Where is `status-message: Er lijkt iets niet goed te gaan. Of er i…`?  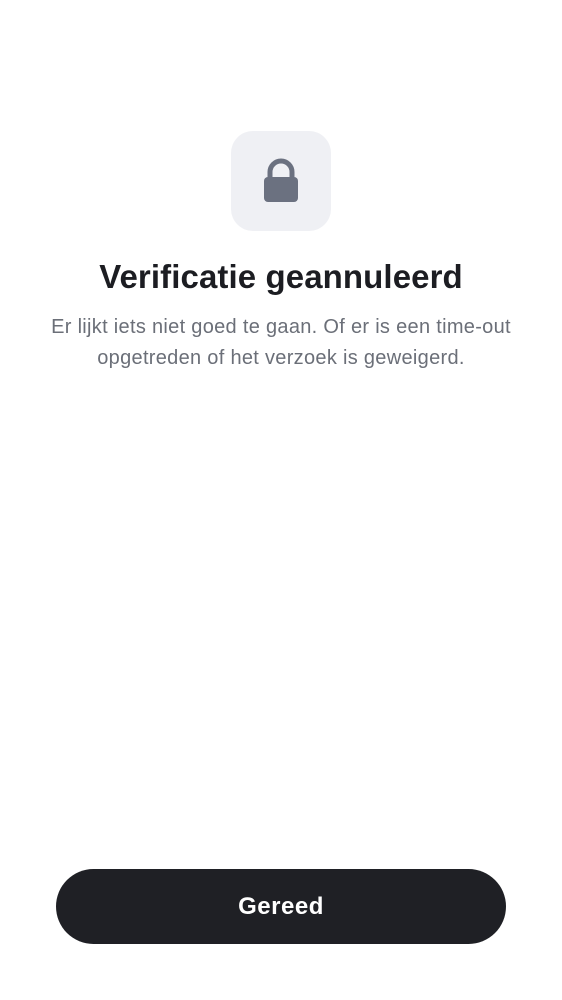 status-message: Er lijkt iets niet goed te gaan. Of er i… is located at coordinates (281, 342).